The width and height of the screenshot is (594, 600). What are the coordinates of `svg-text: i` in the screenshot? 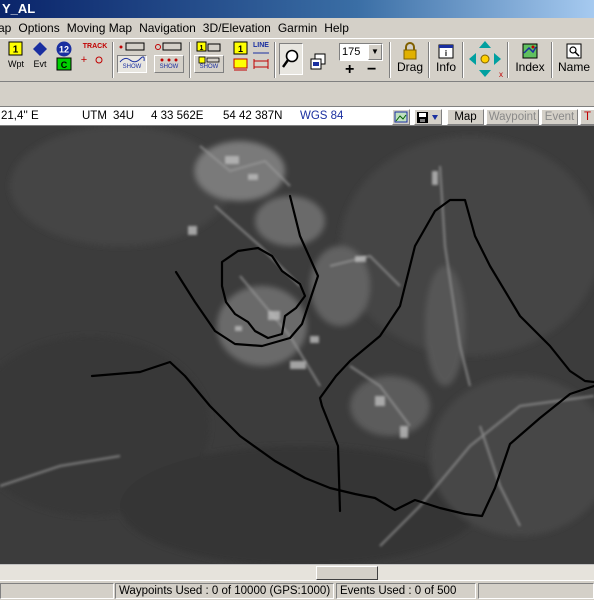 It's located at (446, 53).